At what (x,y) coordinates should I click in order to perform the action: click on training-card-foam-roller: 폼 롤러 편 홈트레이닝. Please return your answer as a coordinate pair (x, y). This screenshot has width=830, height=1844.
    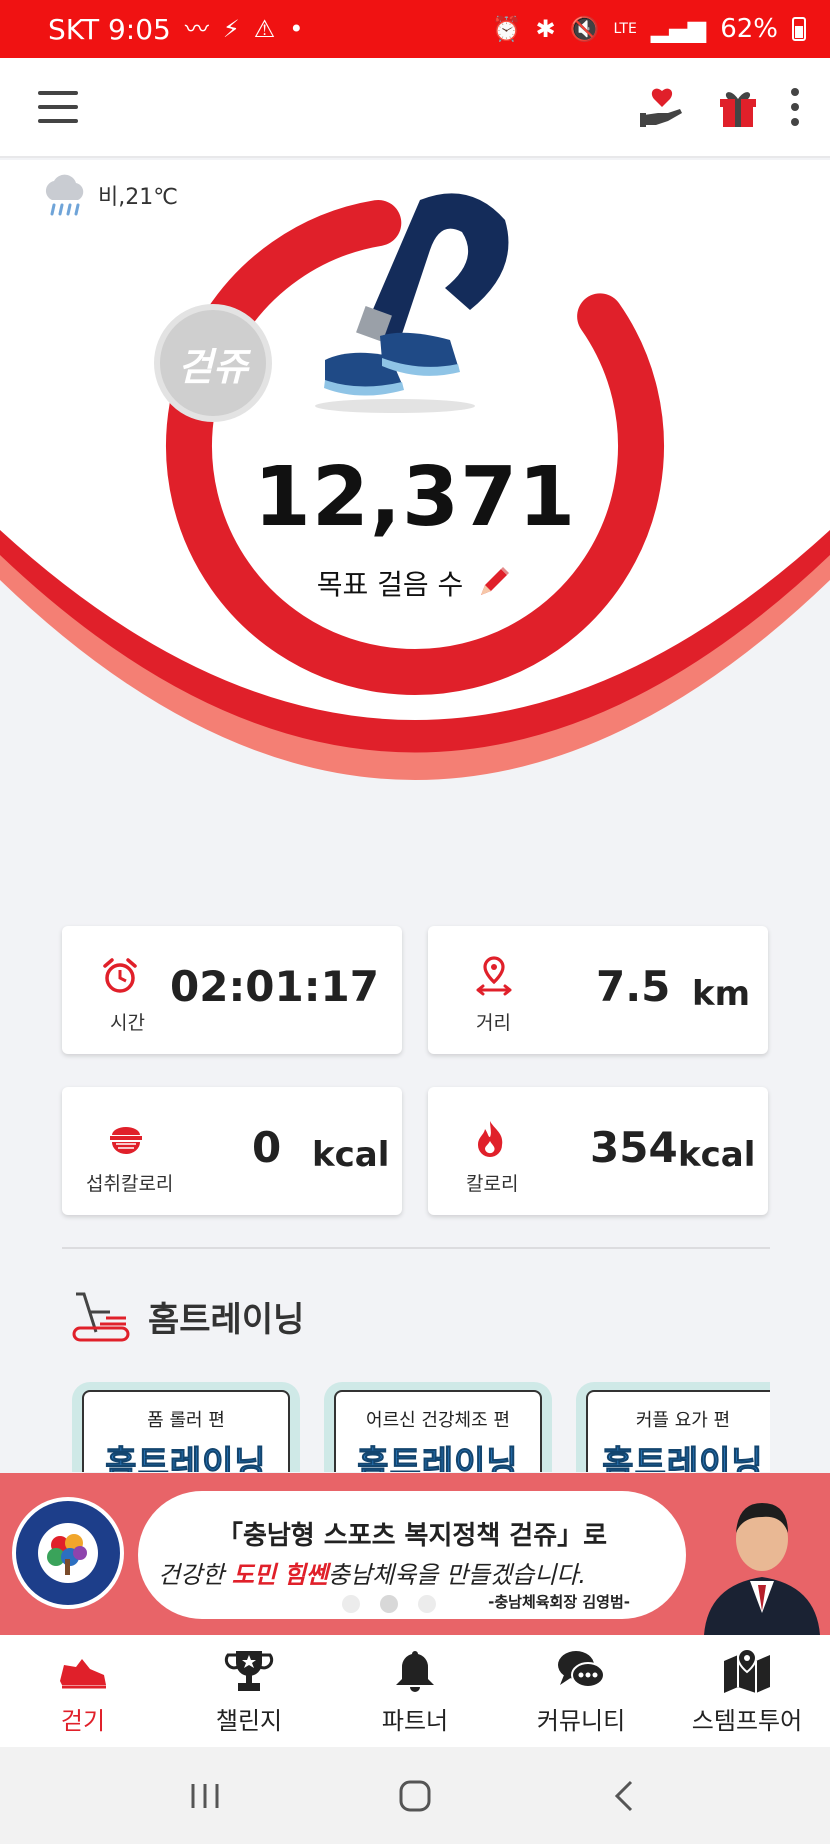
    Looking at the image, I should click on (186, 1427).